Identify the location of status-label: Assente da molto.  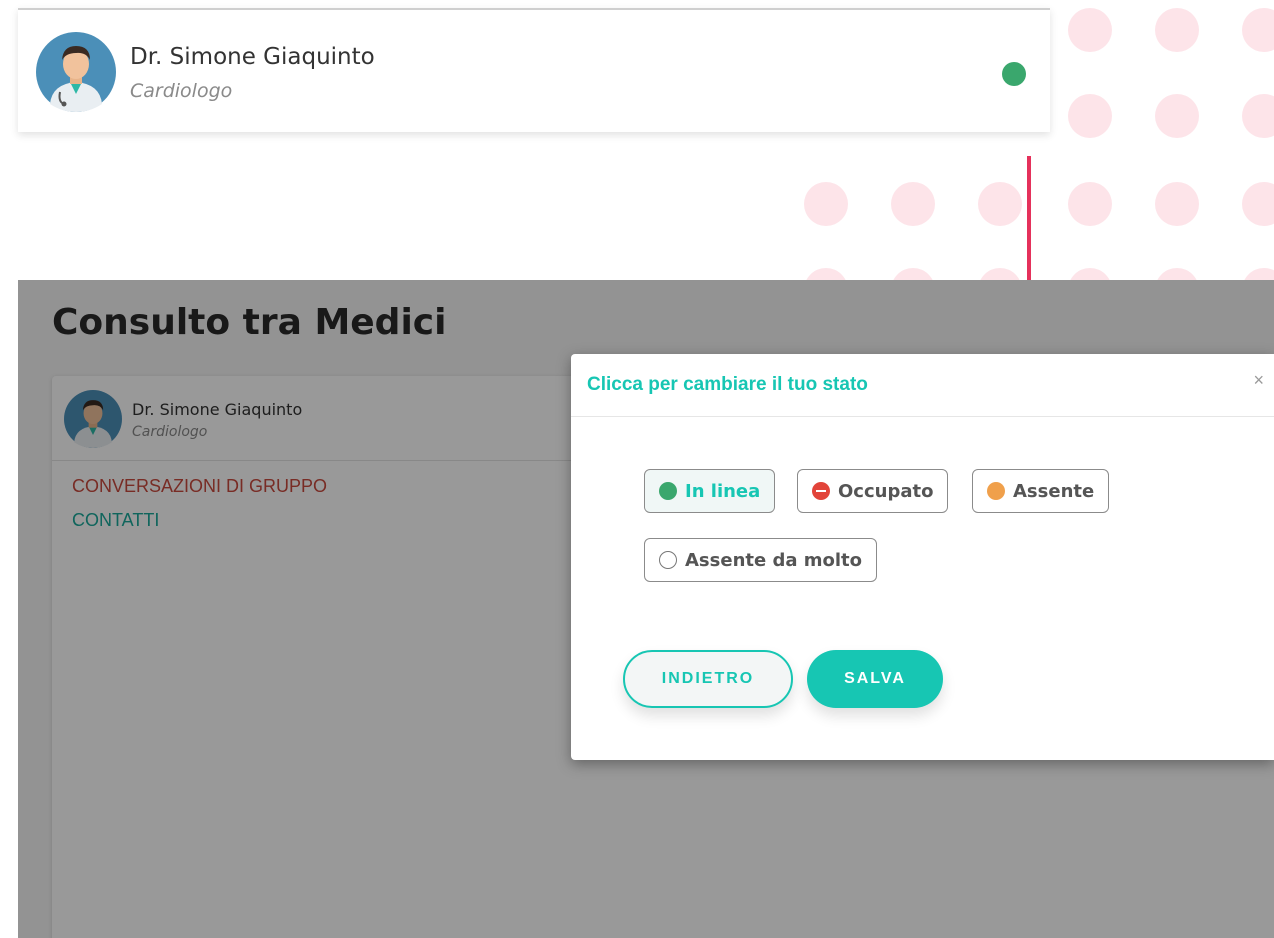
(774, 560).